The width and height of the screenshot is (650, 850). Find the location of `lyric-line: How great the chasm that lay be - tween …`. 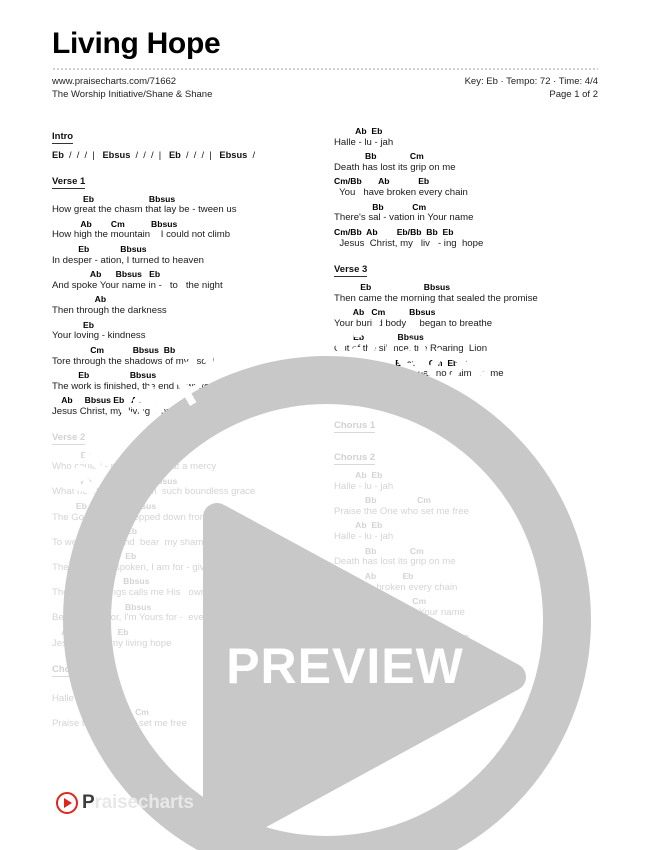

lyric-line: How great the chasm that lay be - tween … is located at coordinates (144, 210).